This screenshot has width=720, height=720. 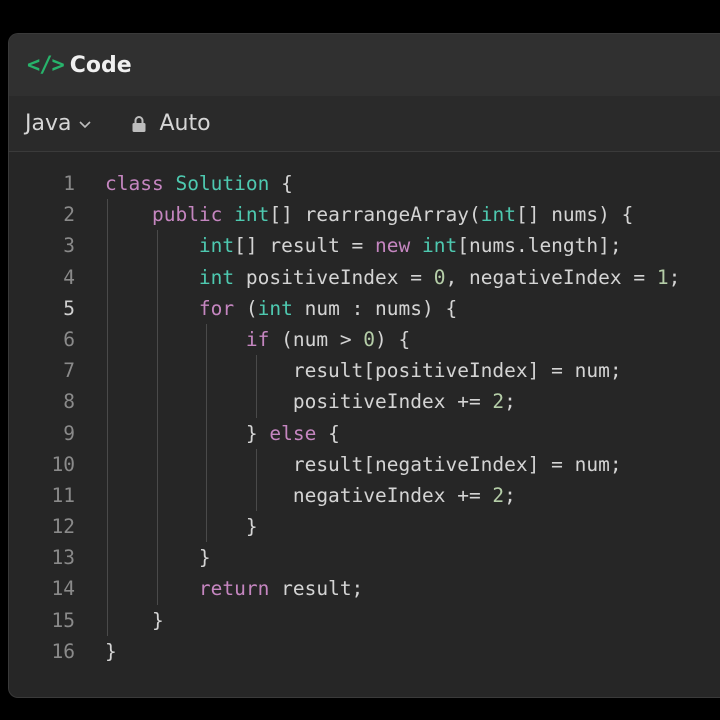 I want to click on code-line: 3 int[] result = new int[nums.length];, so click(x=364, y=245).